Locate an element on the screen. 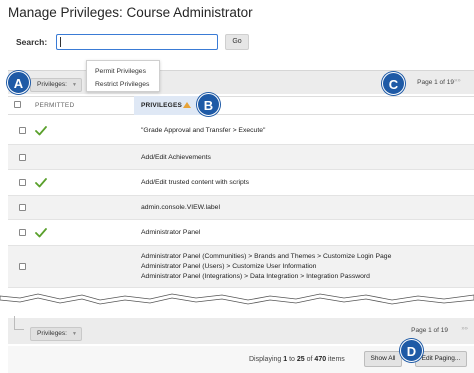 Image resolution: width=474 pixels, height=373 pixels. callout-marker-b: B is located at coordinates (208, 104).